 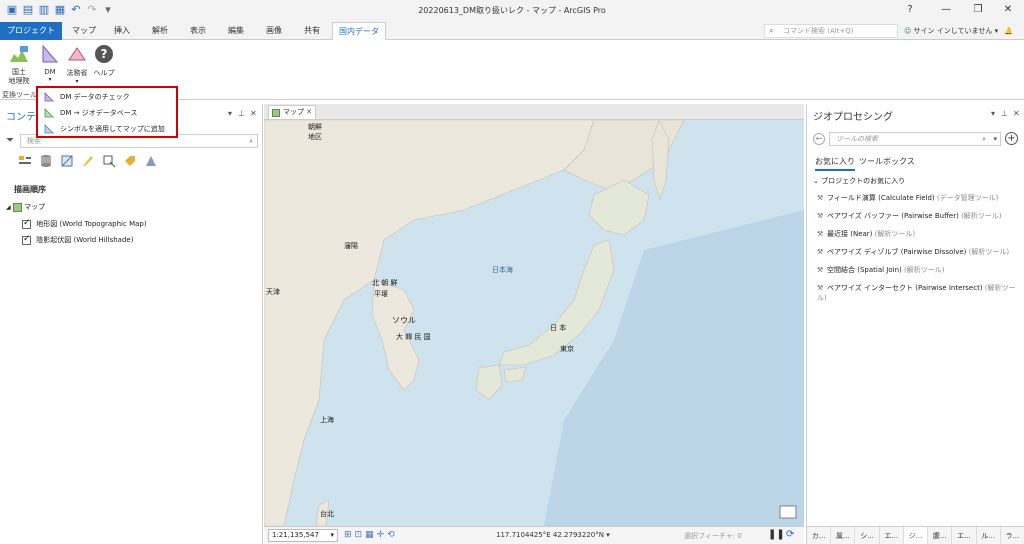 I want to click on tool-search-input: ツールの検索 ⌕ ▾, so click(x=915, y=139).